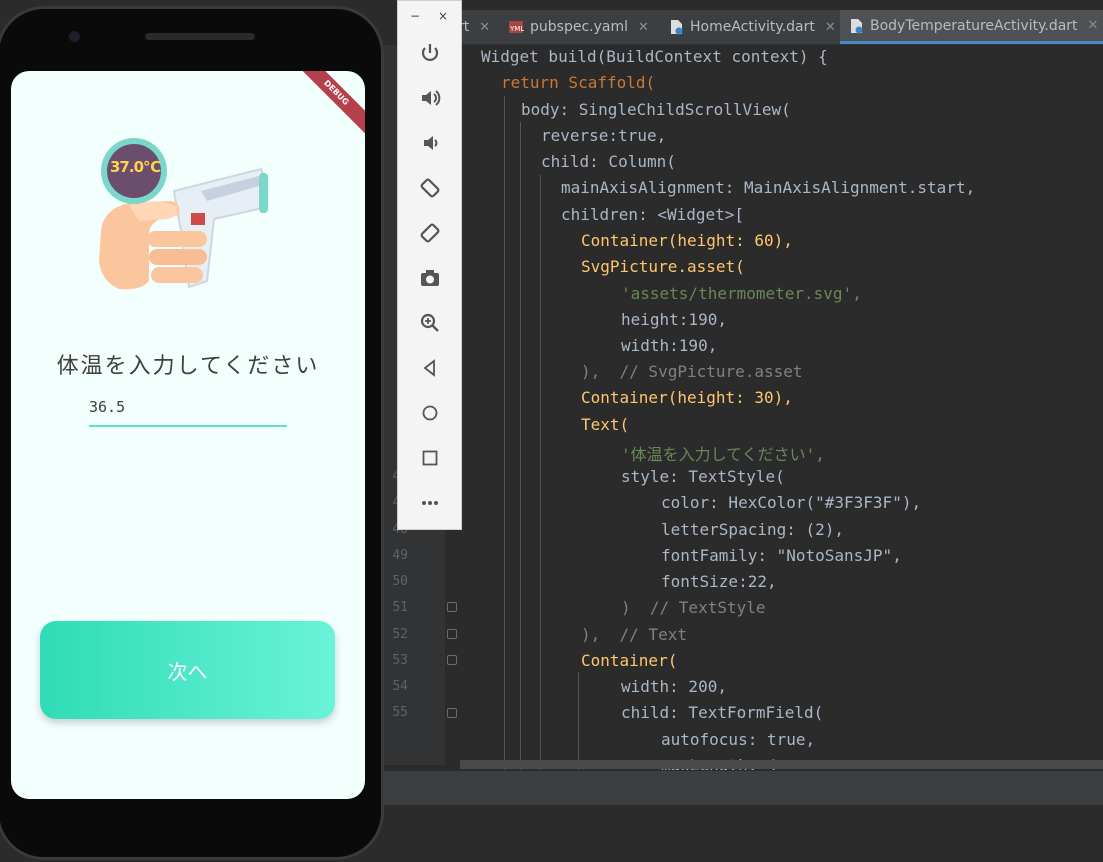 This screenshot has height=862, width=1103. Describe the element at coordinates (430, 368) in the screenshot. I see `back-icon` at that location.